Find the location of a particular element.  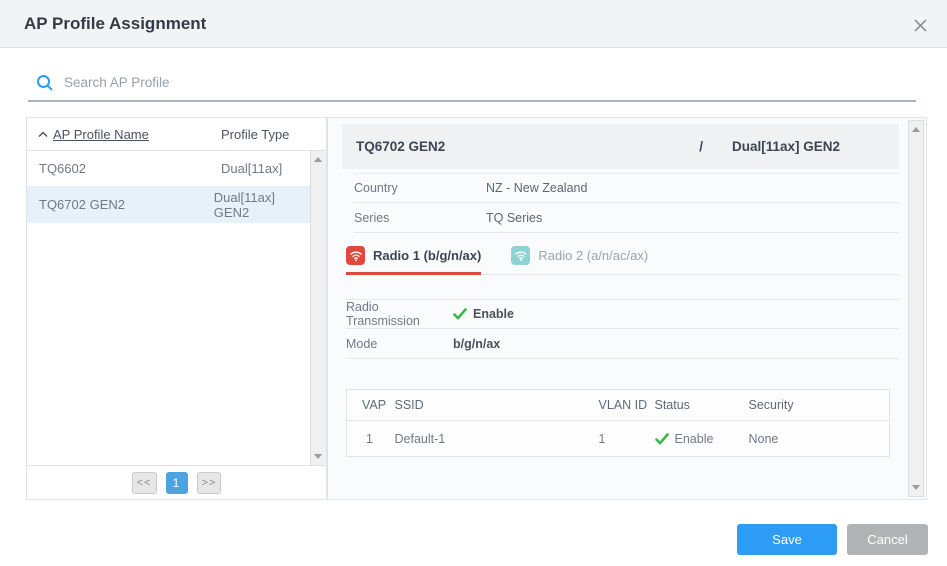

search-input is located at coordinates (490, 85).